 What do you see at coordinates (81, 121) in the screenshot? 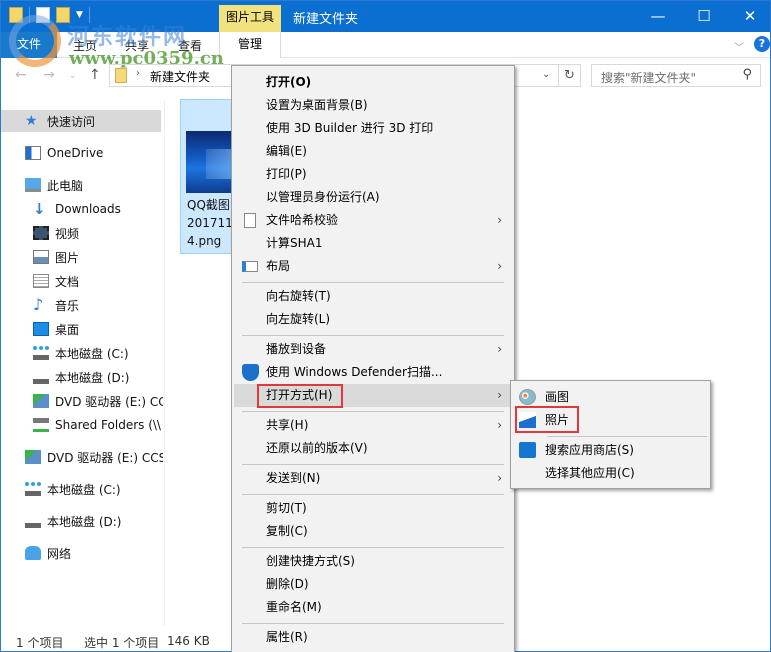
I see `sidebar-item-quick-access: ★ 快速访问` at bounding box center [81, 121].